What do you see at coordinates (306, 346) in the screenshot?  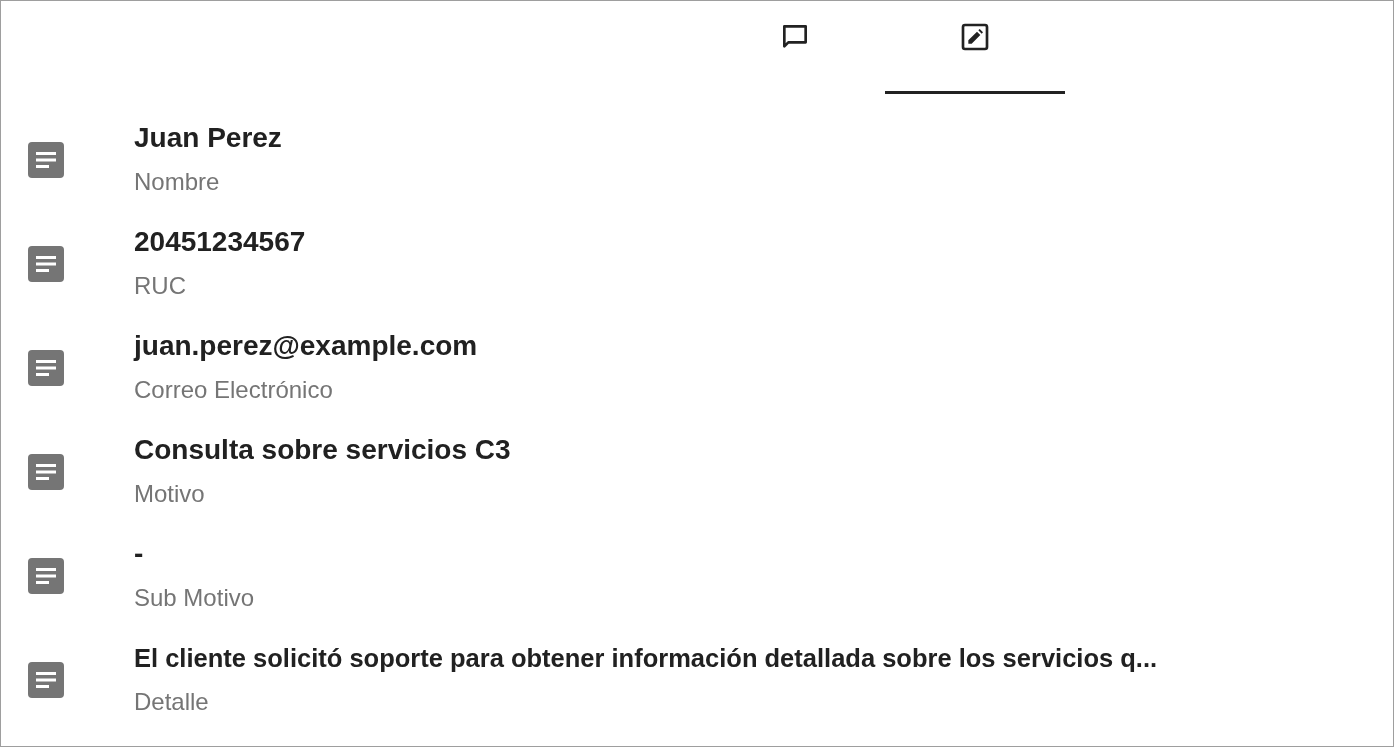 I see `field-value: juan.perez@example.com` at bounding box center [306, 346].